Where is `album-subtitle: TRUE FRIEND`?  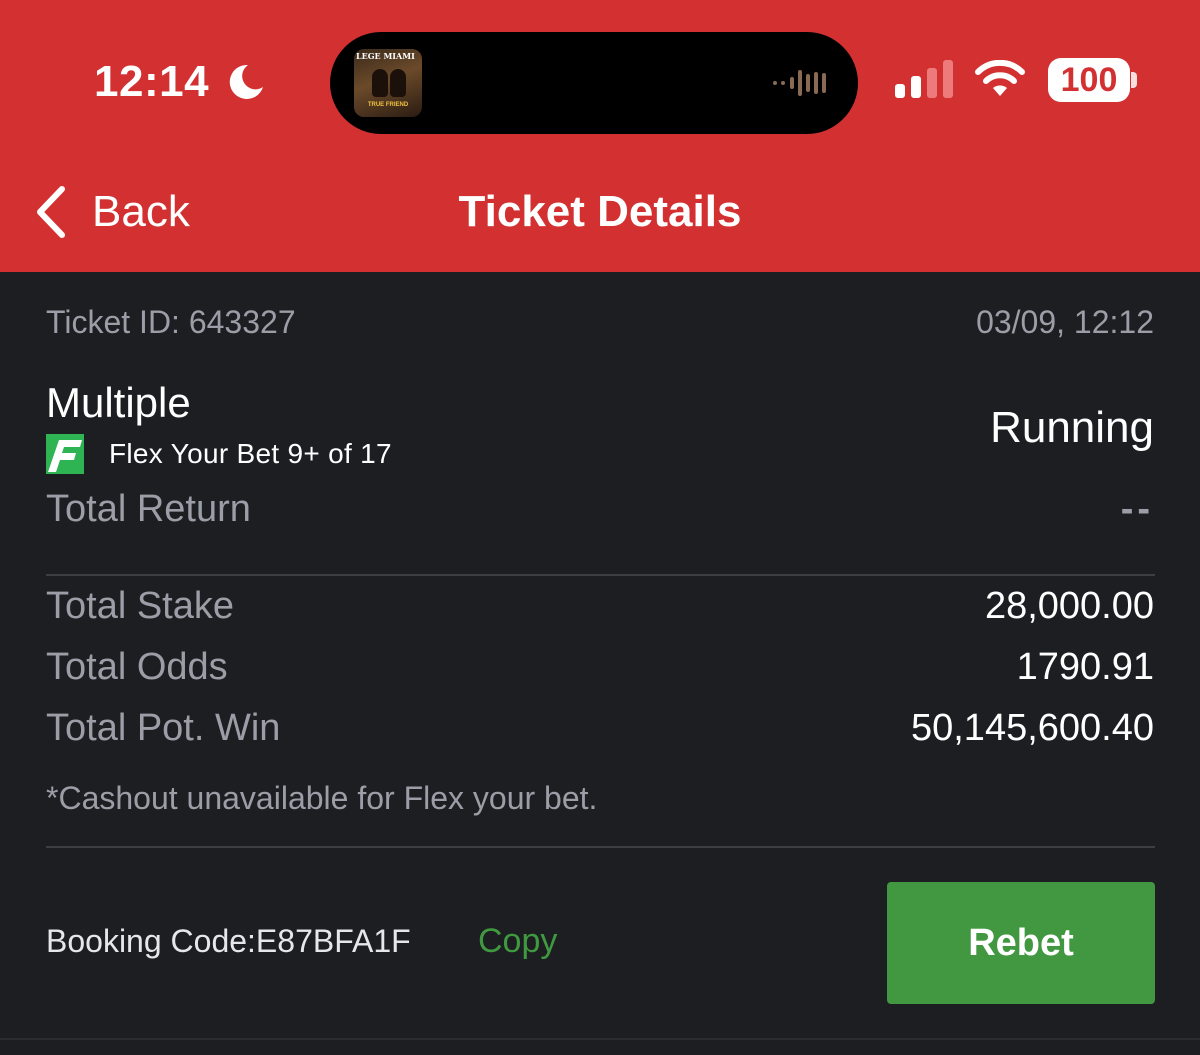 album-subtitle: TRUE FRIEND is located at coordinates (388, 105).